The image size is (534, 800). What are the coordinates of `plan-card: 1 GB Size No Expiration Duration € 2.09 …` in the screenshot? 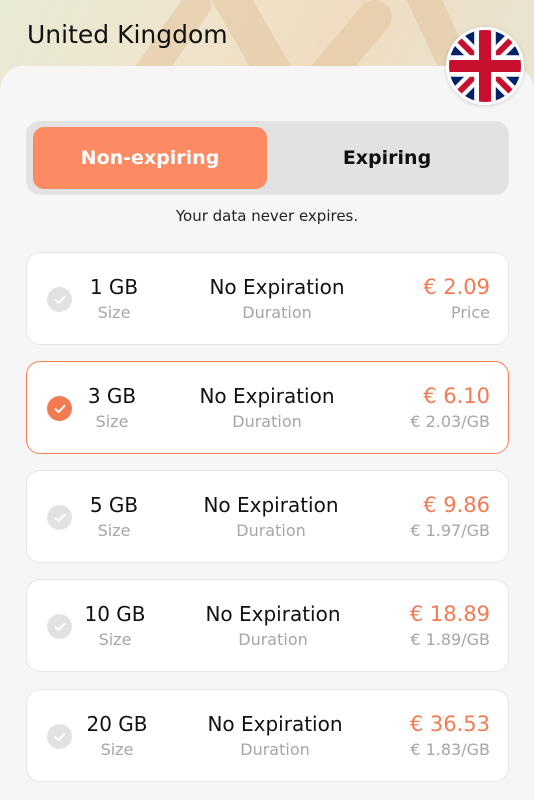 It's located at (267, 298).